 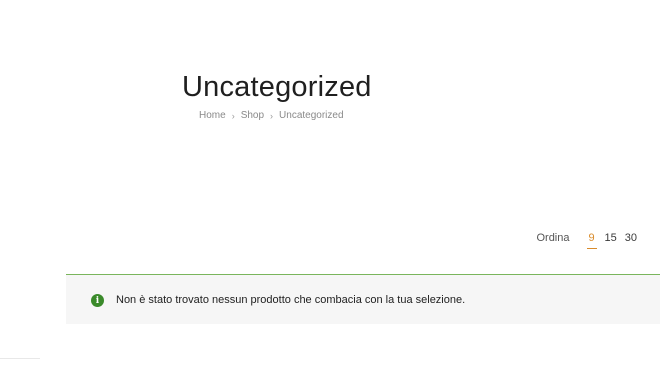 I want to click on breadcrumb-home-link: Home, so click(x=212, y=115).